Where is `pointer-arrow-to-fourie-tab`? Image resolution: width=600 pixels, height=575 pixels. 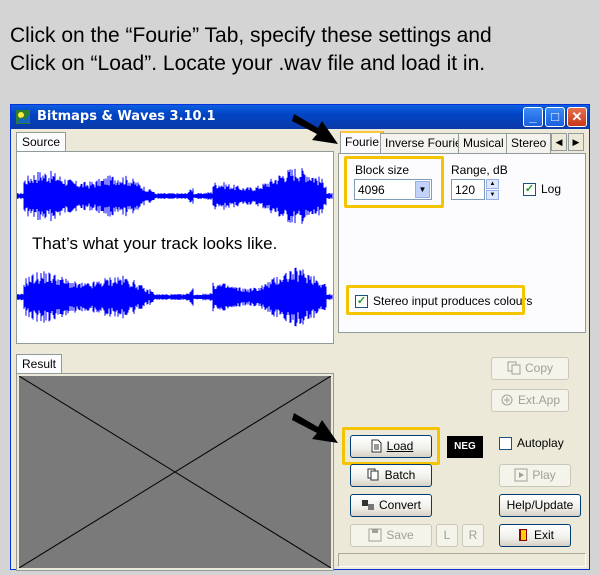
pointer-arrow-to-fourie-tab is located at coordinates (315, 129).